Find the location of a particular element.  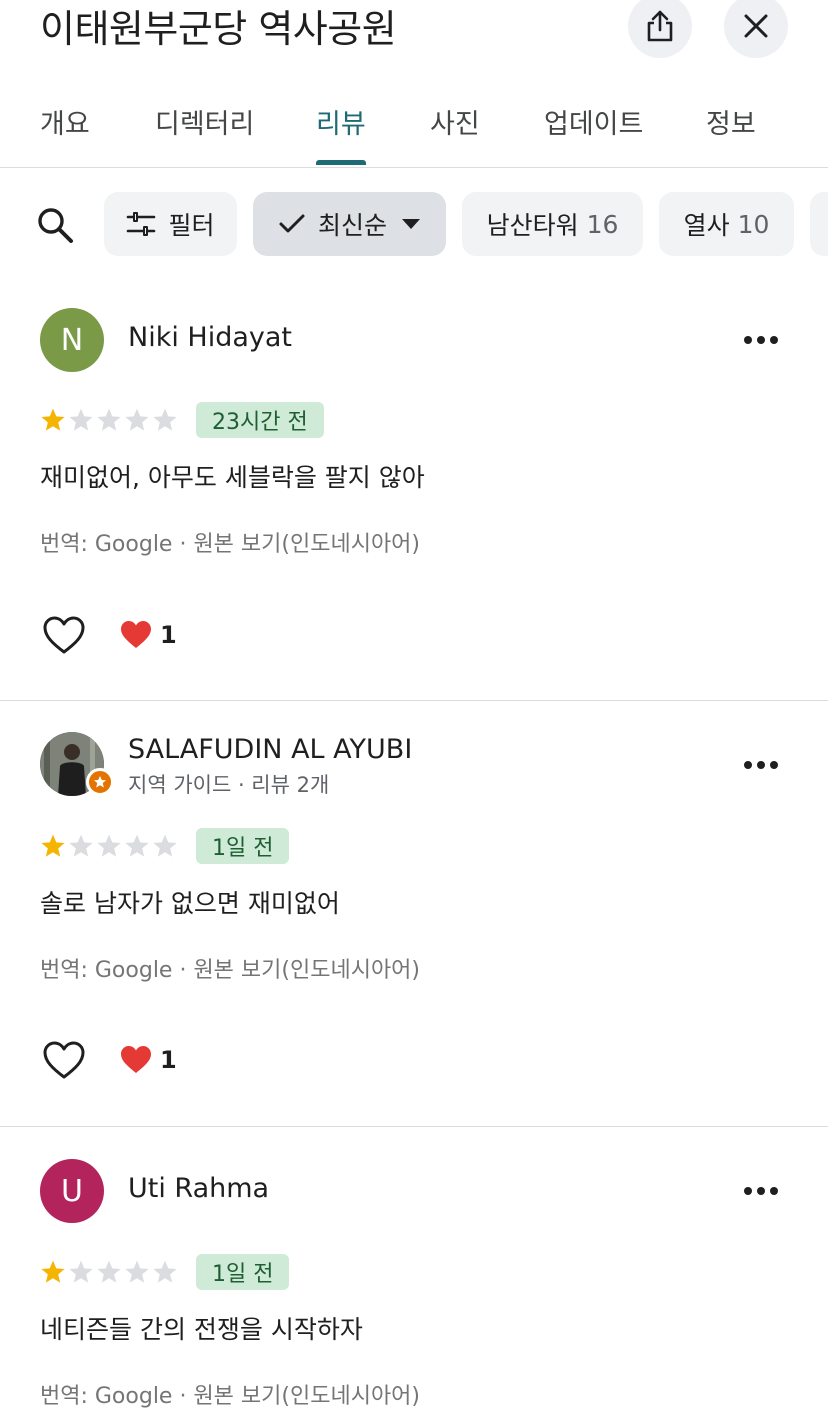

topic-chip-count: 16 is located at coordinates (602, 224).